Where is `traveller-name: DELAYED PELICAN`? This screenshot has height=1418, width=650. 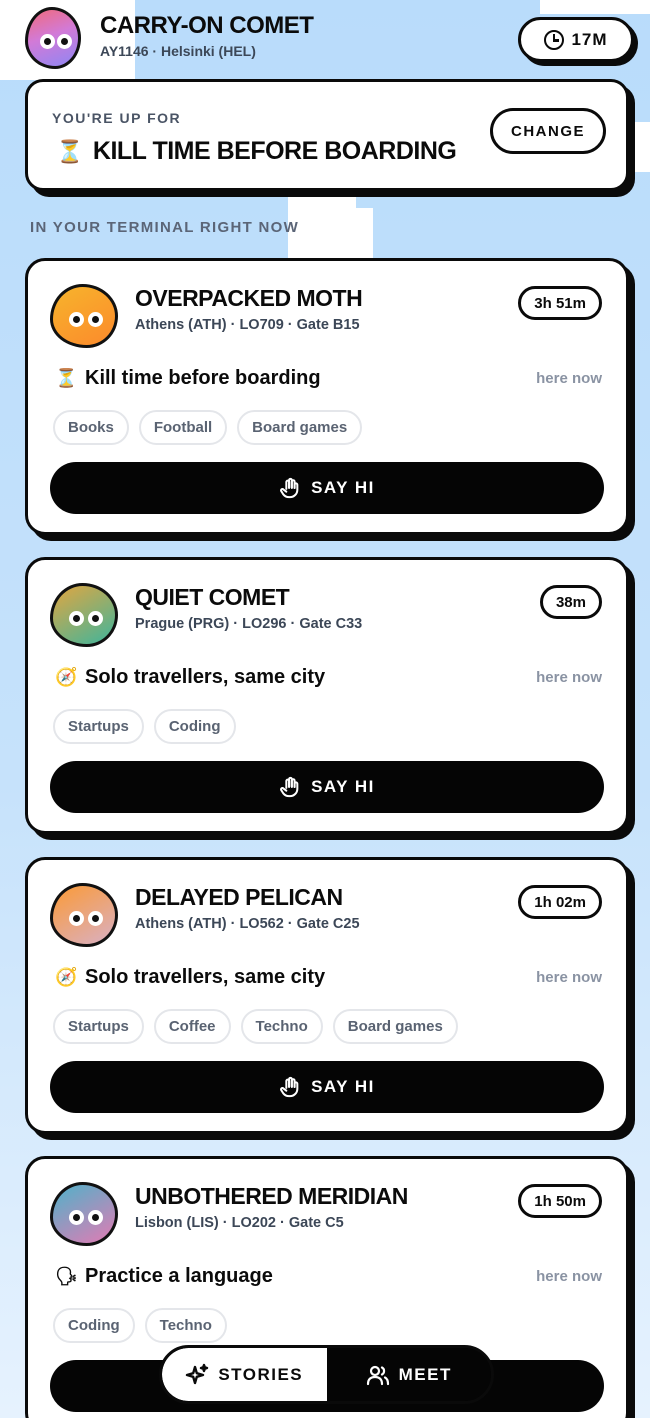
traveller-name: DELAYED PELICAN is located at coordinates (239, 897).